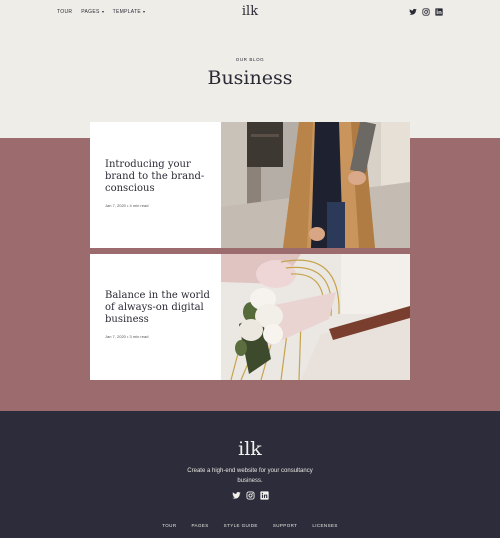 The height and width of the screenshot is (538, 500). I want to click on footer-link-pages: PAGES, so click(199, 525).